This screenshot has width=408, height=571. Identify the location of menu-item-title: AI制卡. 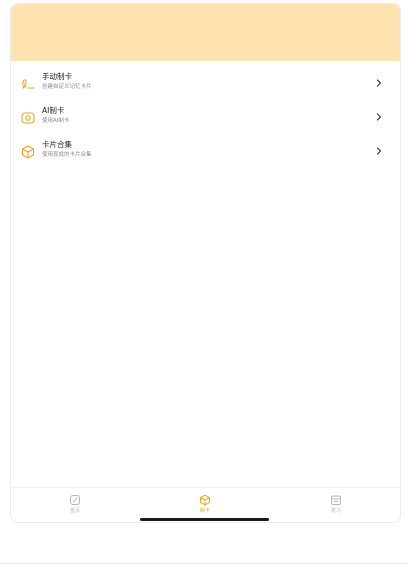
(53, 110).